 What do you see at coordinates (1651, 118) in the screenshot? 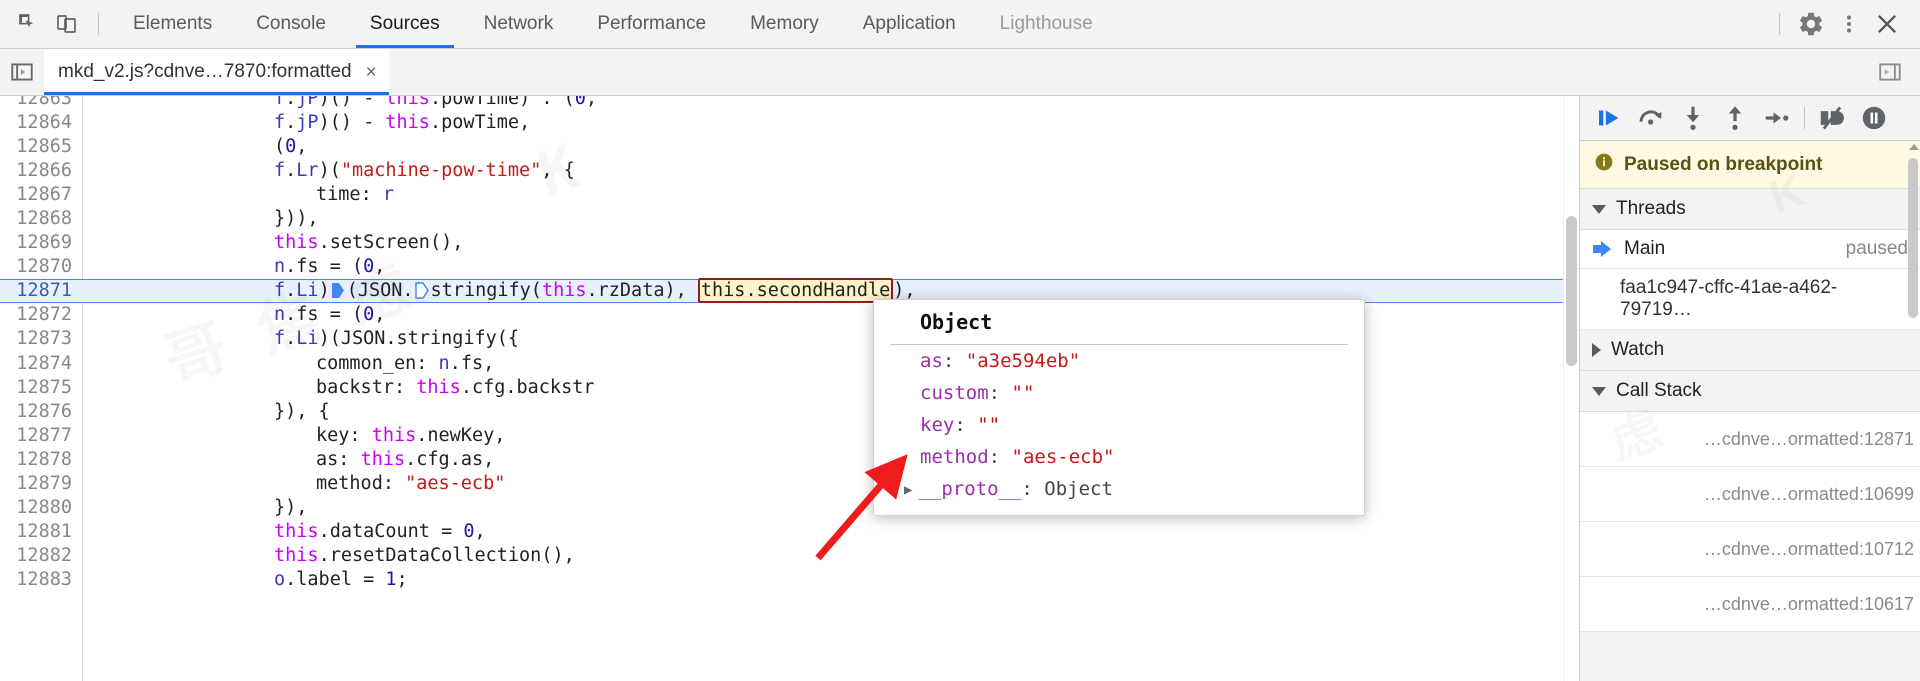
I see `step-over-icon` at bounding box center [1651, 118].